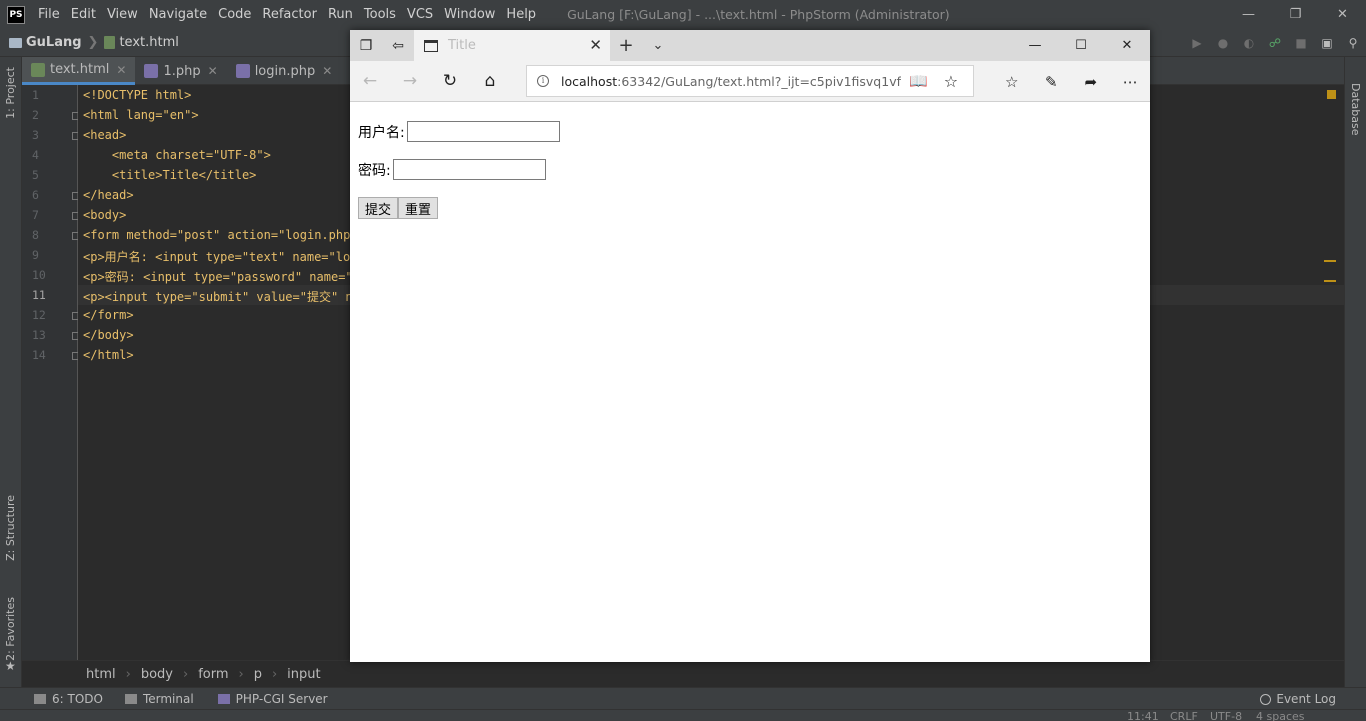  I want to click on refresh-icon: ↻, so click(450, 81).